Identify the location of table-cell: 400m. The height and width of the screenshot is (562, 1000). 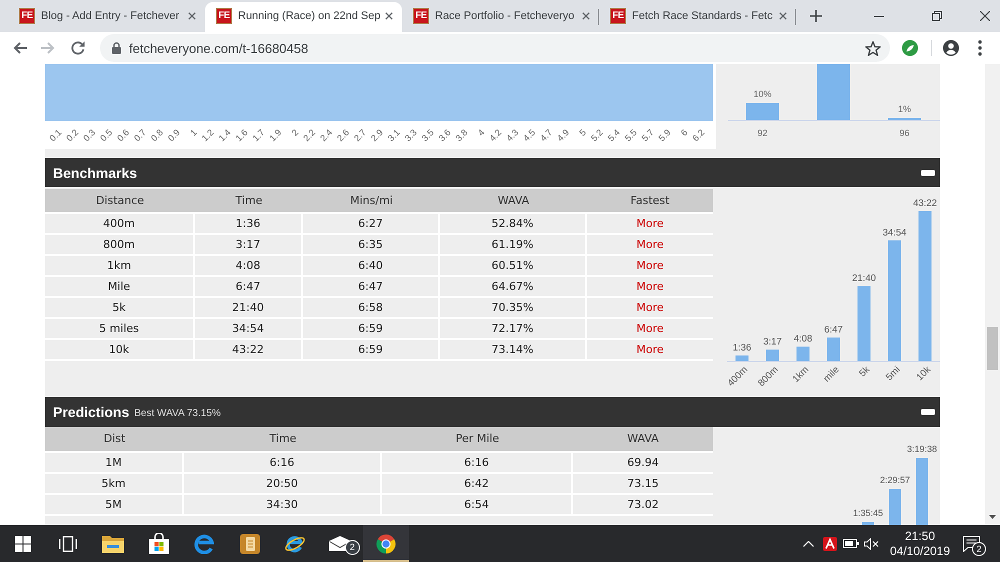
(120, 224).